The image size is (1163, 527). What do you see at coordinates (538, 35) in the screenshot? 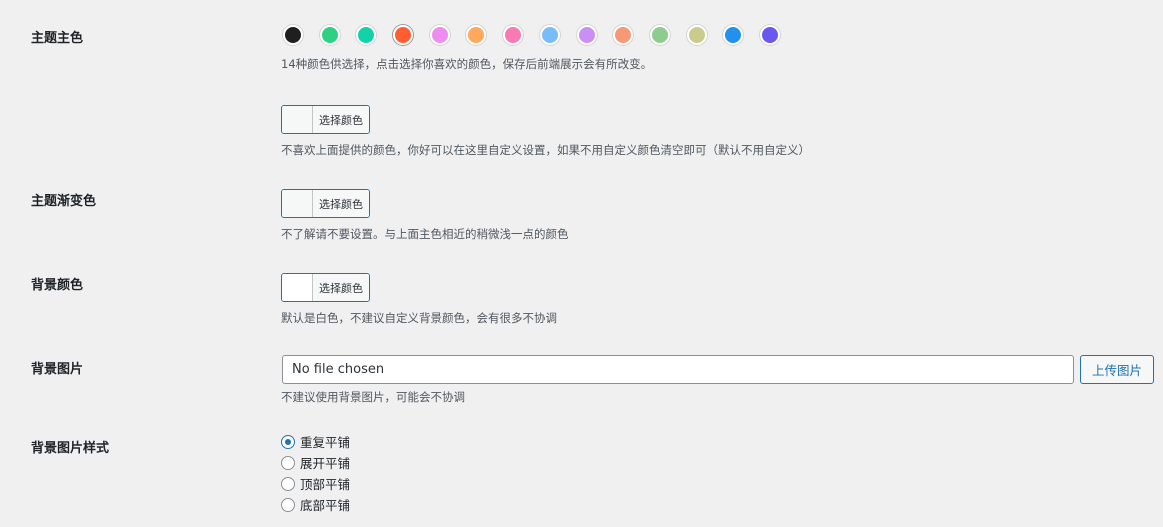
I see `color-swatches` at bounding box center [538, 35].